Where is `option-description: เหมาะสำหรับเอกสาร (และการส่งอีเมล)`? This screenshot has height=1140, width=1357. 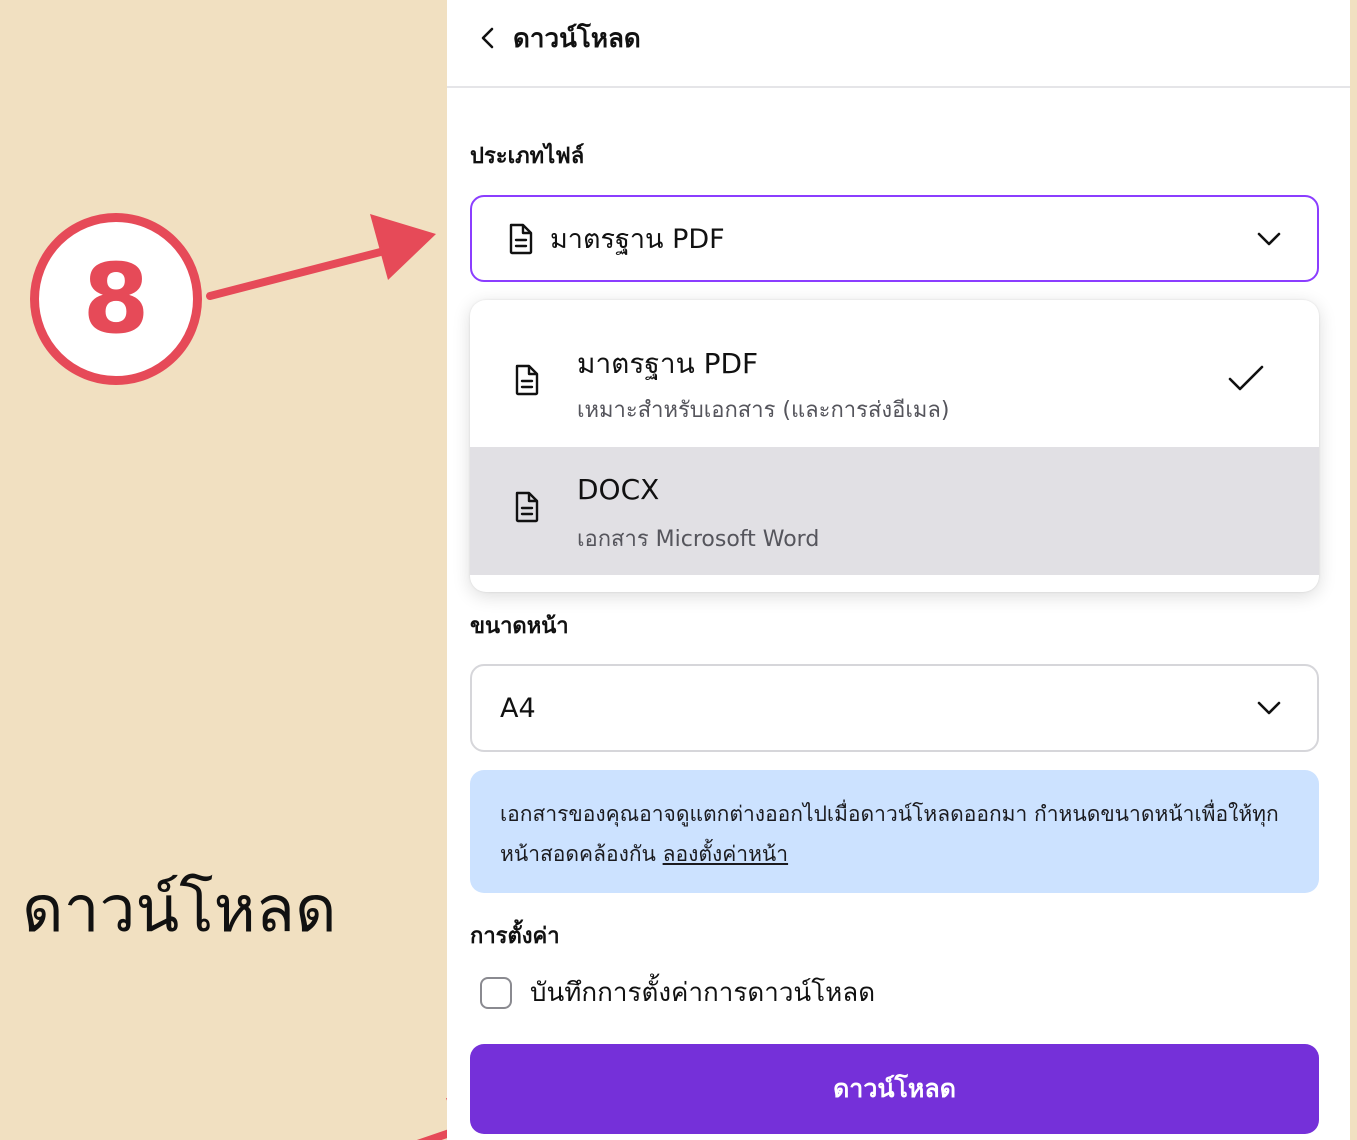 option-description: เหมาะสำหรับเอกสาร (และการส่งอีเมล) is located at coordinates (763, 410).